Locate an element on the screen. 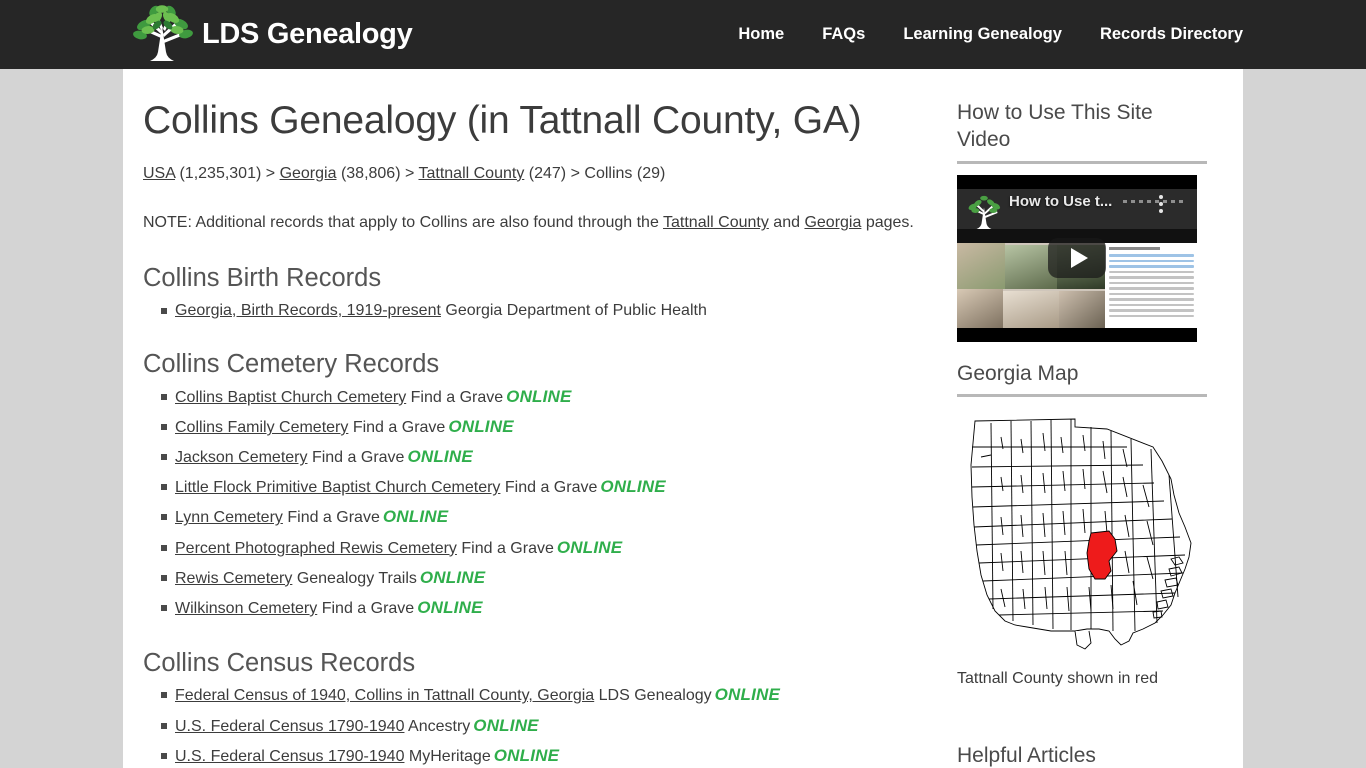 The image size is (1366, 768). breadcrumb-county-count: (247) is located at coordinates (547, 173).